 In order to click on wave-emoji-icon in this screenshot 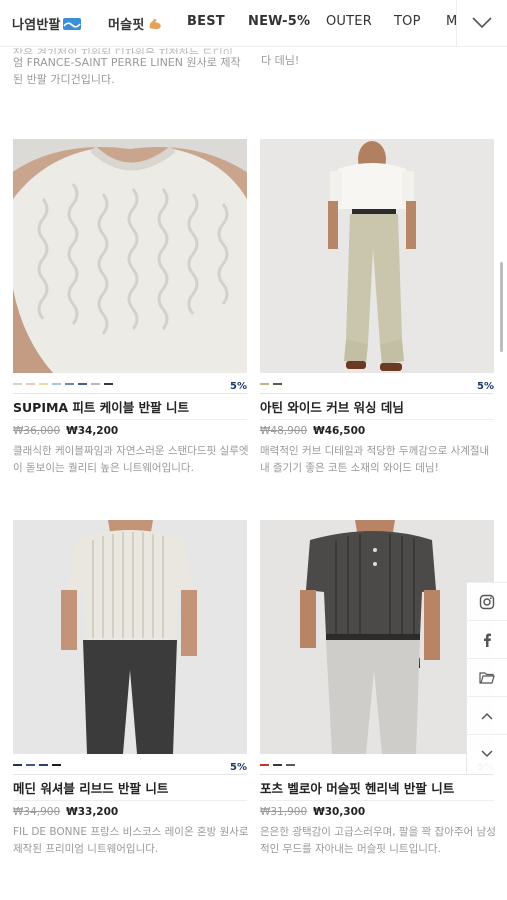, I will do `click(71, 24)`.